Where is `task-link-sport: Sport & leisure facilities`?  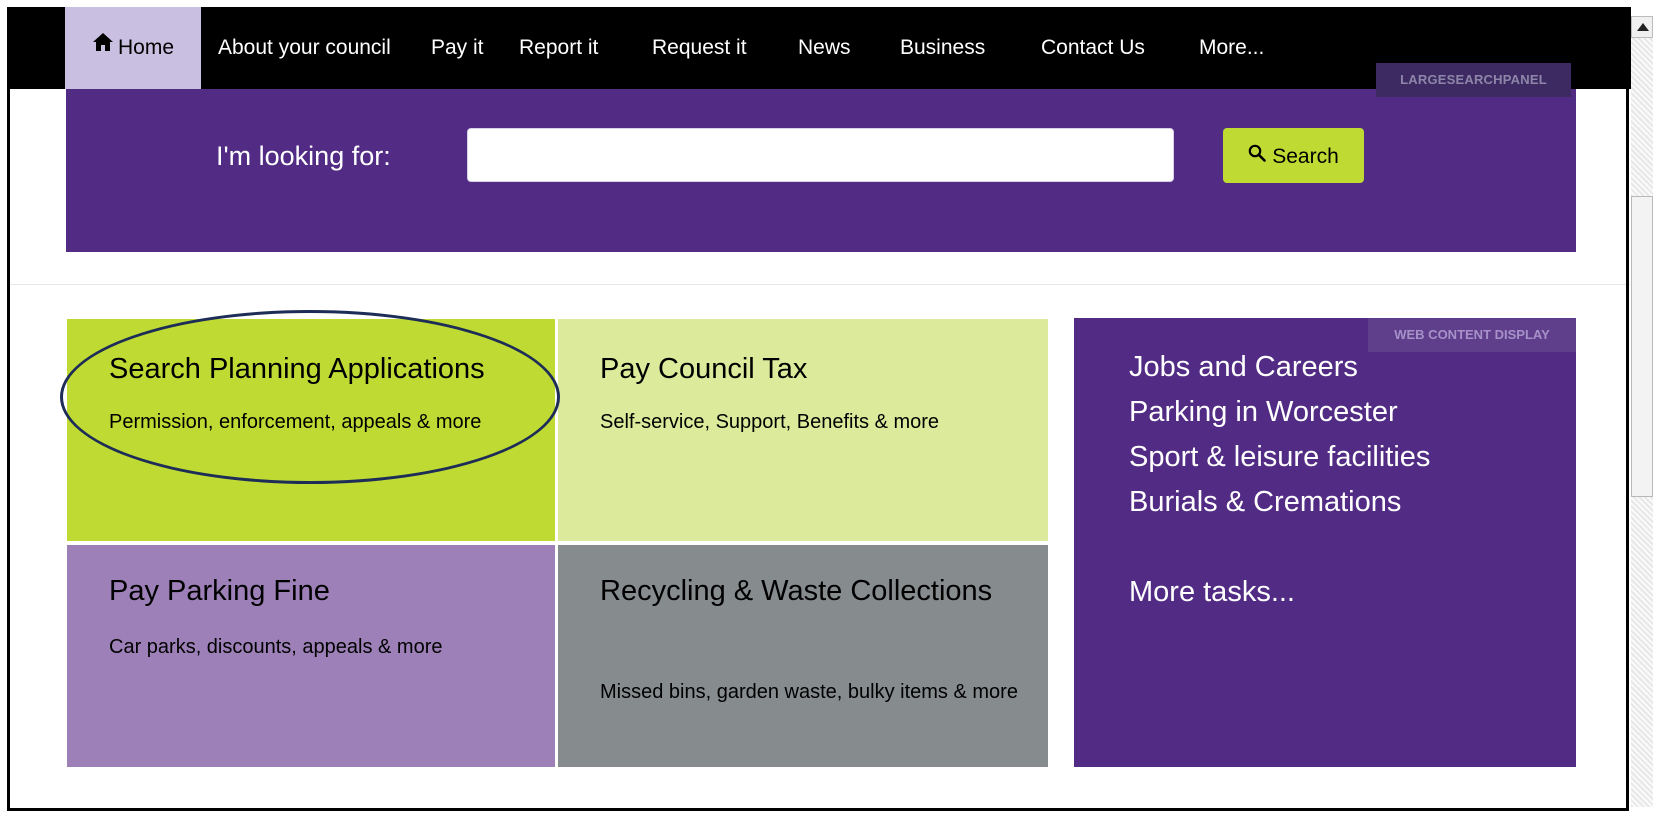
task-link-sport: Sport & leisure facilities is located at coordinates (1279, 457).